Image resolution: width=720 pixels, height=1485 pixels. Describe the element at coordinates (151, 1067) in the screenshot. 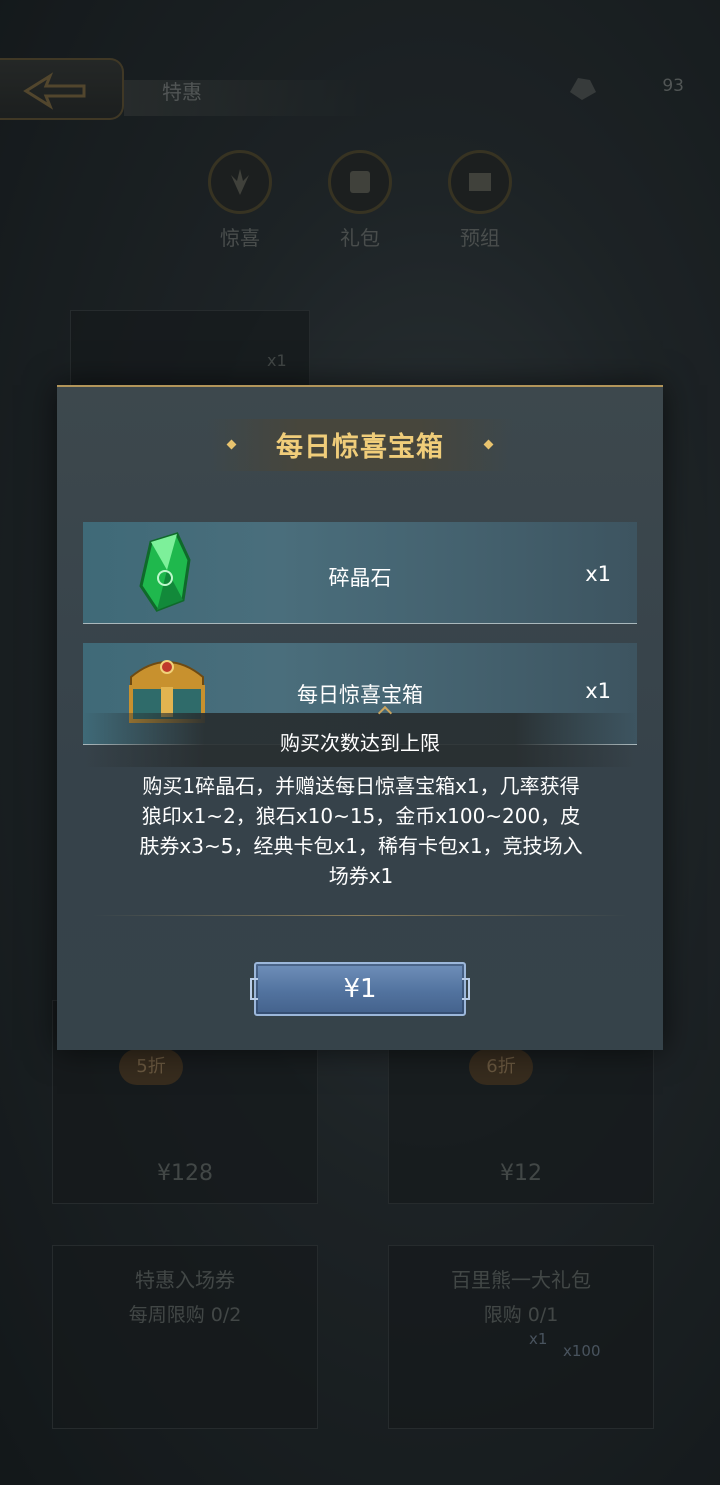

I see `discount-badge: 5折` at that location.